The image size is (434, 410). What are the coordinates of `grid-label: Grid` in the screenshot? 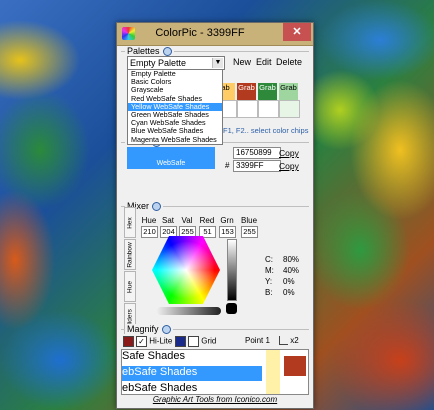 It's located at (209, 341).